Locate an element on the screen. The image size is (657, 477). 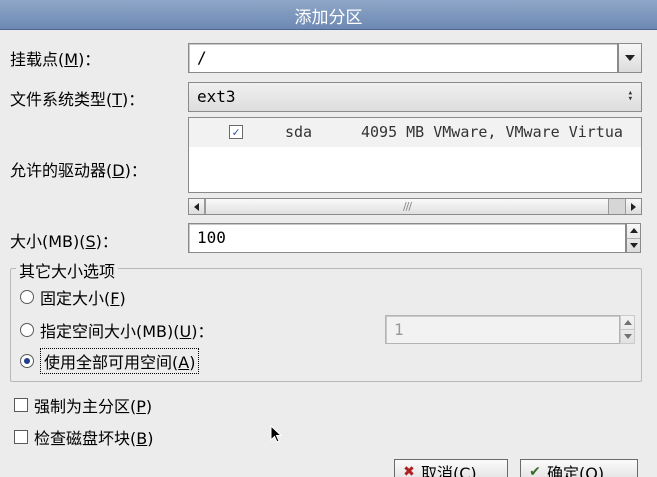
updown-icon: ▴ ▾ is located at coordinates (630, 96).